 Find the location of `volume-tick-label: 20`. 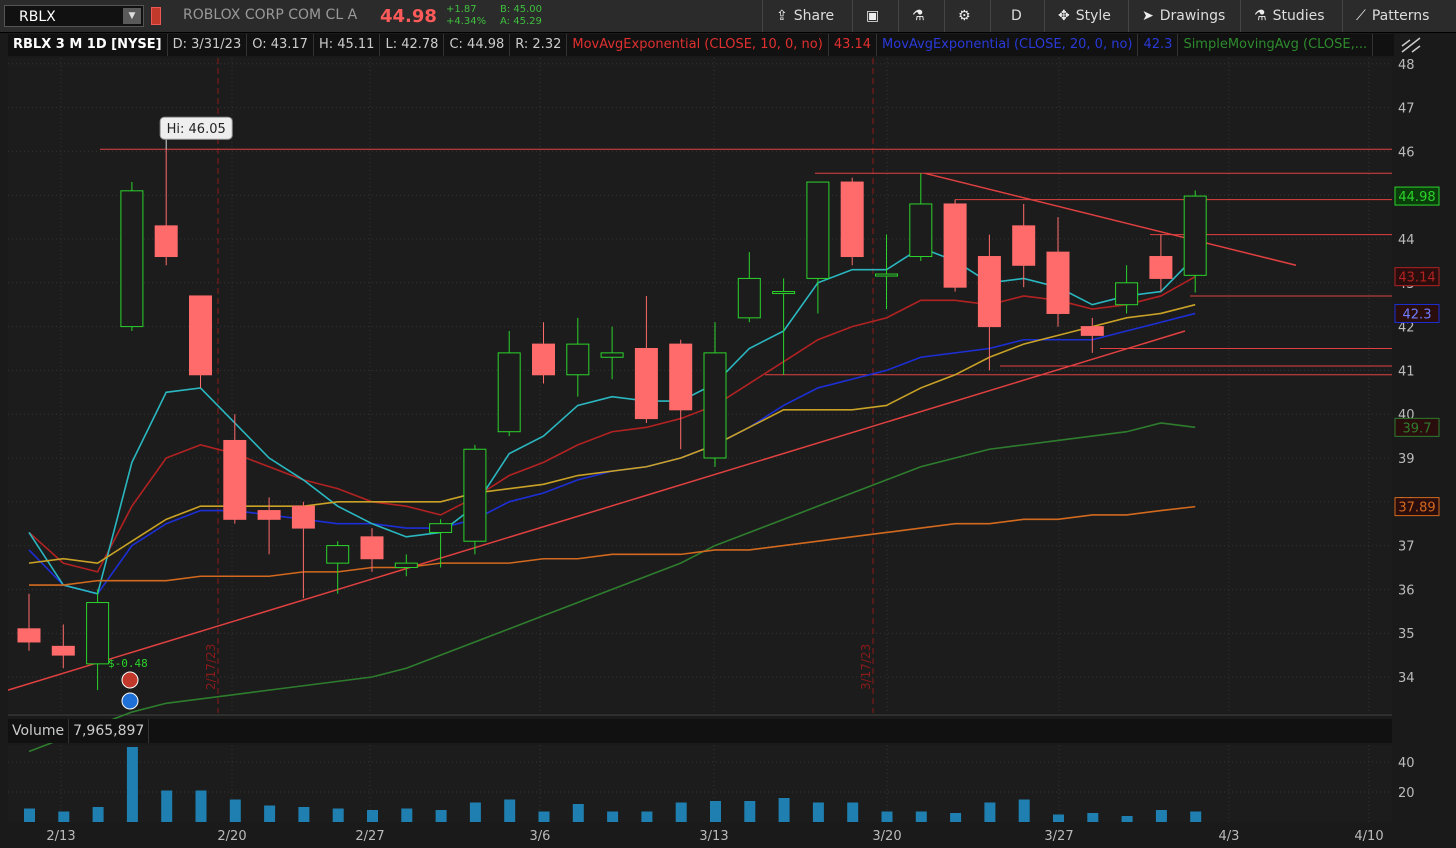

volume-tick-label: 20 is located at coordinates (1406, 793).